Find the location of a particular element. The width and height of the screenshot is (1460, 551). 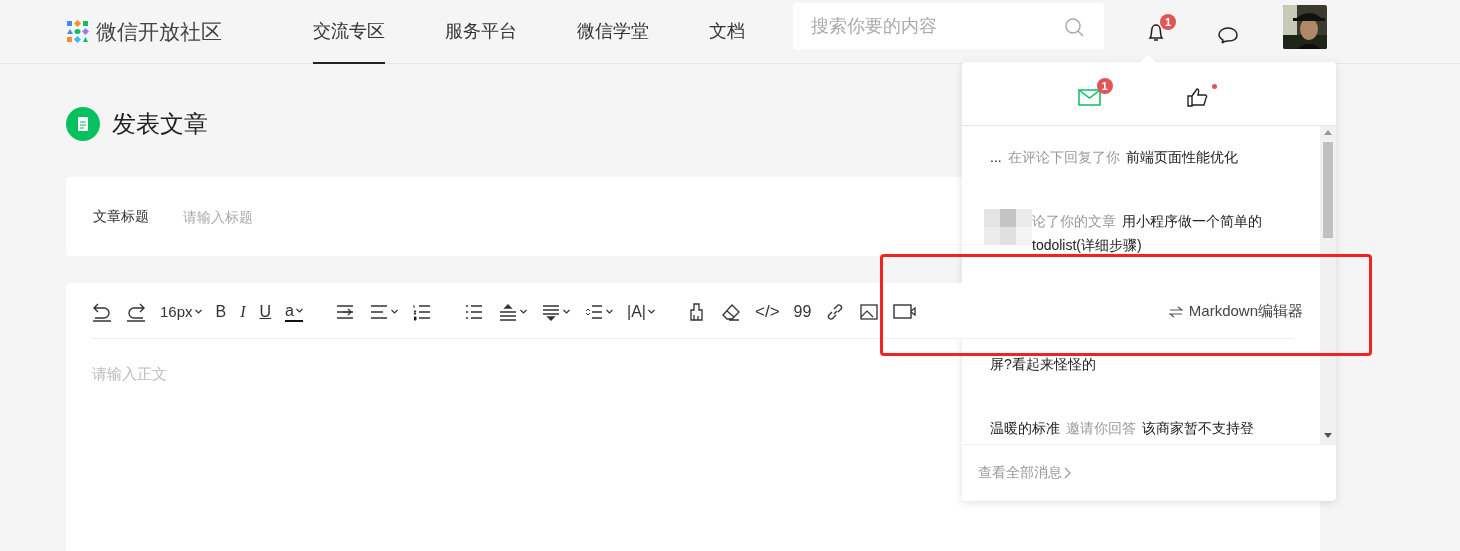

redo-icon is located at coordinates (136, 311).